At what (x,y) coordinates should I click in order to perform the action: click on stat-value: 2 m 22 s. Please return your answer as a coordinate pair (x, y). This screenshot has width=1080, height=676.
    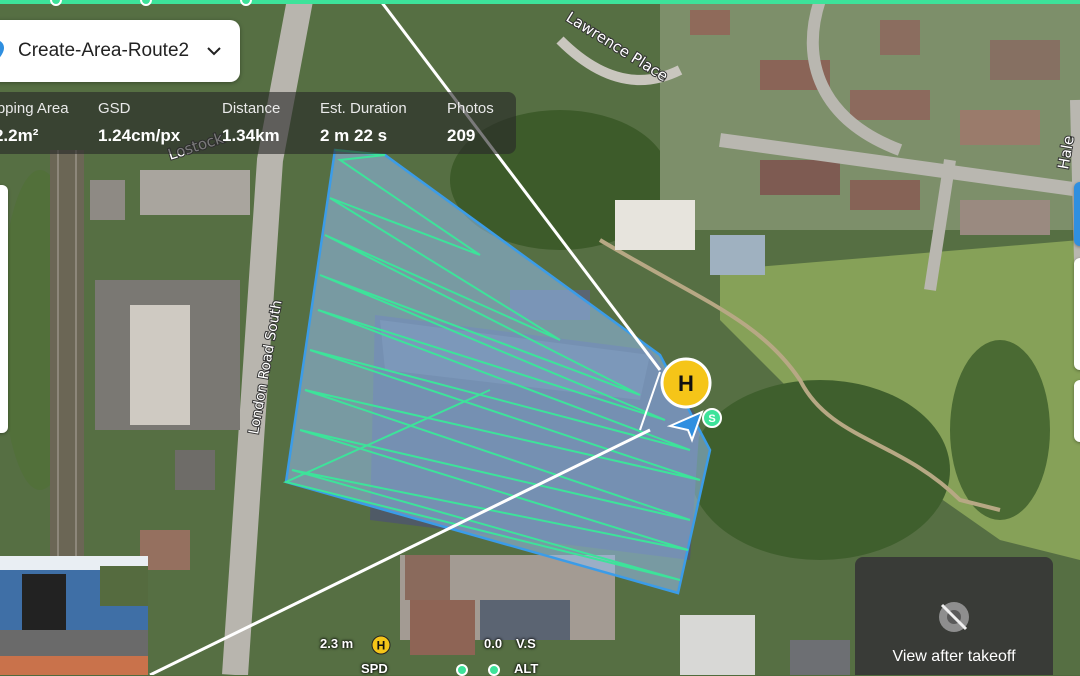
    Looking at the image, I should click on (354, 135).